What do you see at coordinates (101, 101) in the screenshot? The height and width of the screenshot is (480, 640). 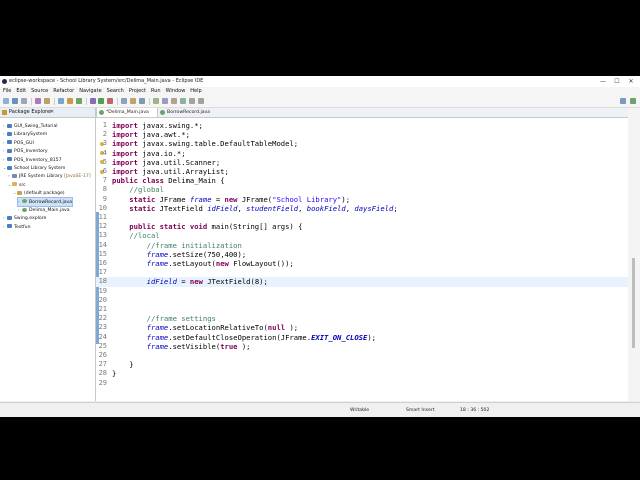 I see `run-icon` at bounding box center [101, 101].